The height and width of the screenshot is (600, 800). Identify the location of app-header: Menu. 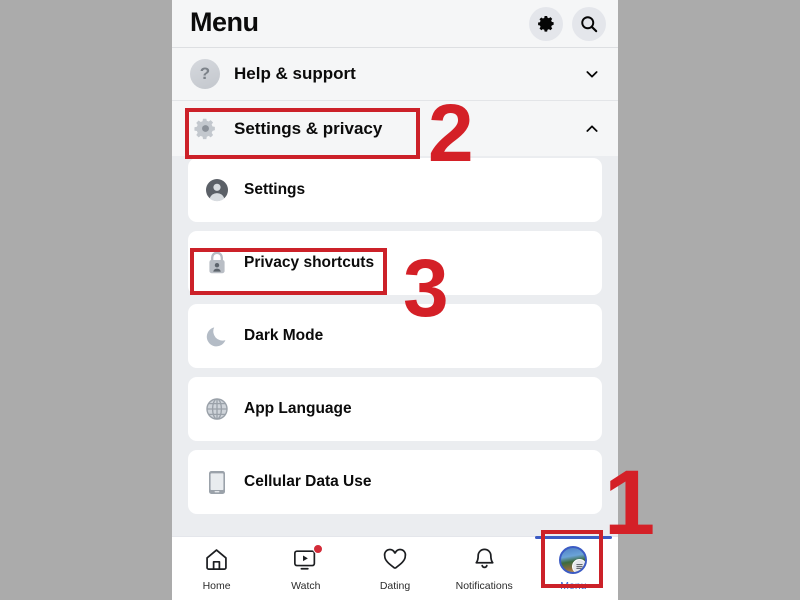
(395, 24).